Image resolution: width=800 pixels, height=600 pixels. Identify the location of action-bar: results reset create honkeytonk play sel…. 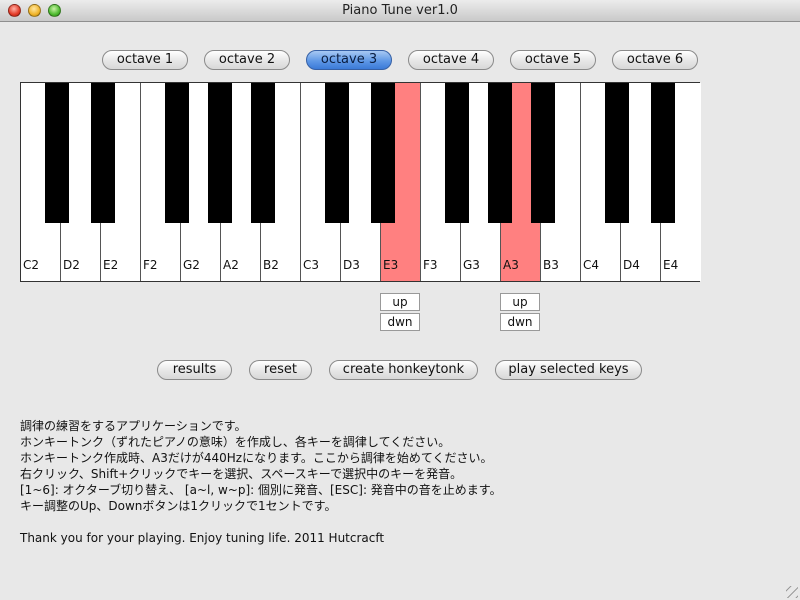
(400, 371).